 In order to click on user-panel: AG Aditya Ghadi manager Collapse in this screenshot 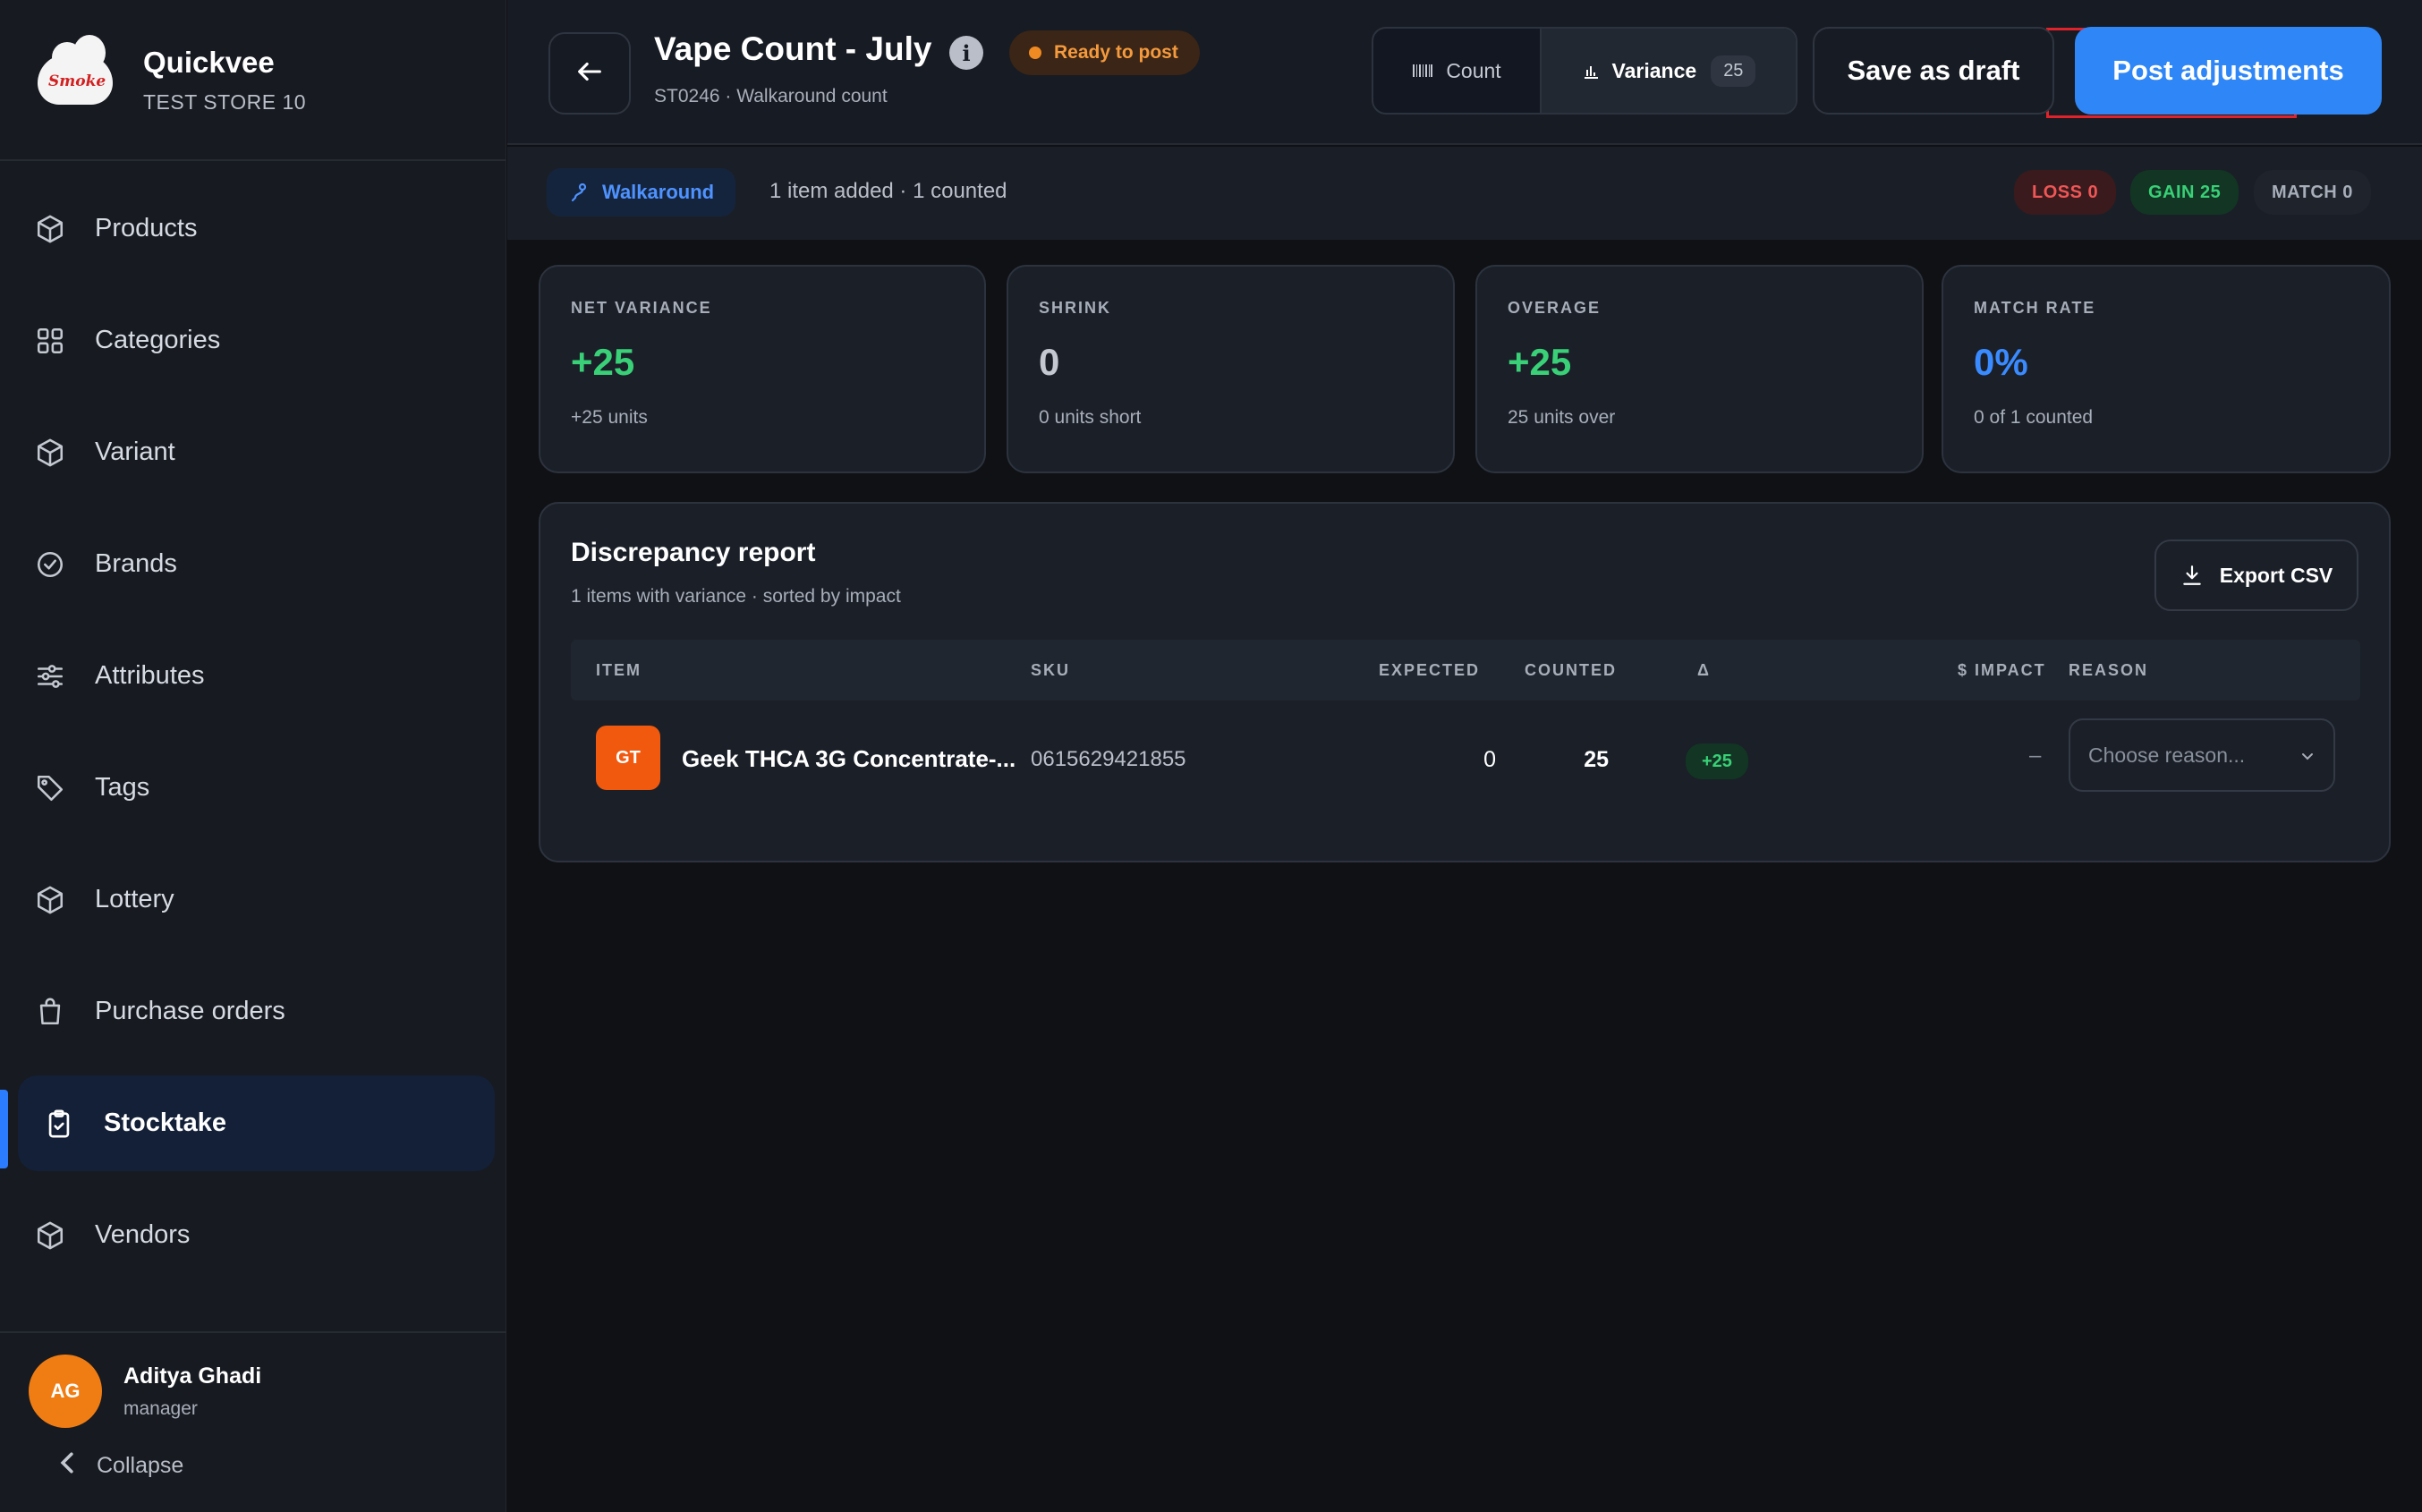, I will do `click(253, 1406)`.